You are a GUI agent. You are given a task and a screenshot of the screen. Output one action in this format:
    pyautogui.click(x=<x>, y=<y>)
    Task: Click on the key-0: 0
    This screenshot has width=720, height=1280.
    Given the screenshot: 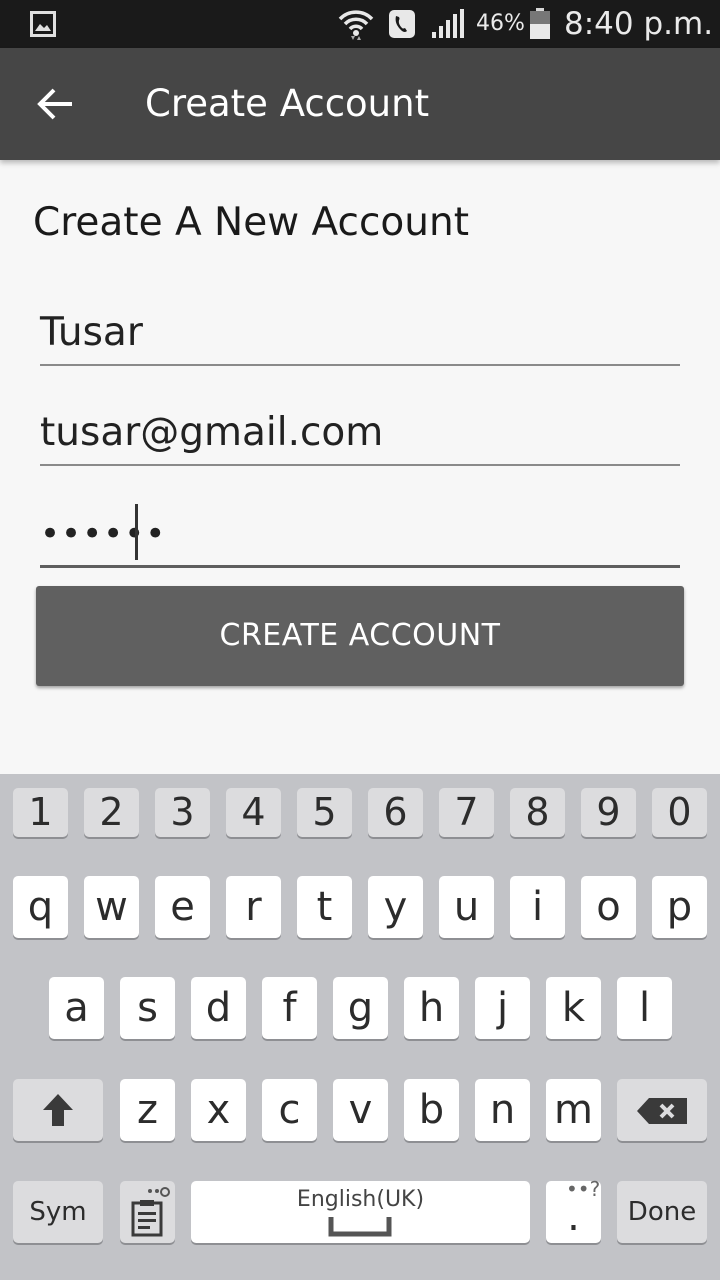 What is the action you would take?
    pyautogui.click(x=679, y=812)
    